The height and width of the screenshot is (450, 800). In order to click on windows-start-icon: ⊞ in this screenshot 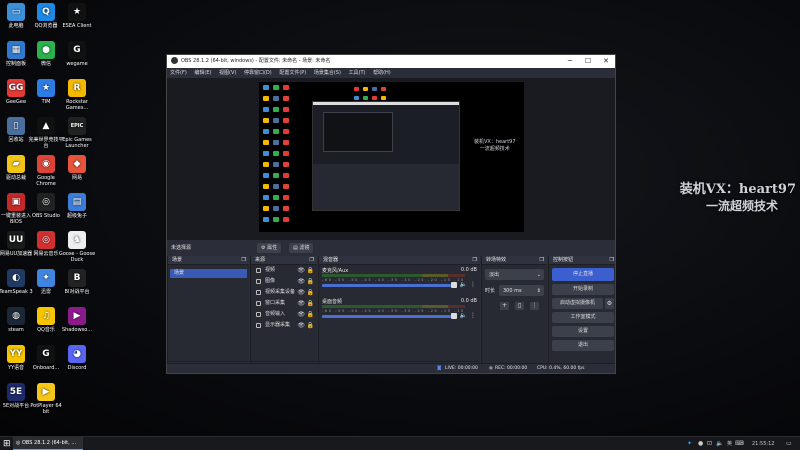, I will do `click(8, 444)`.